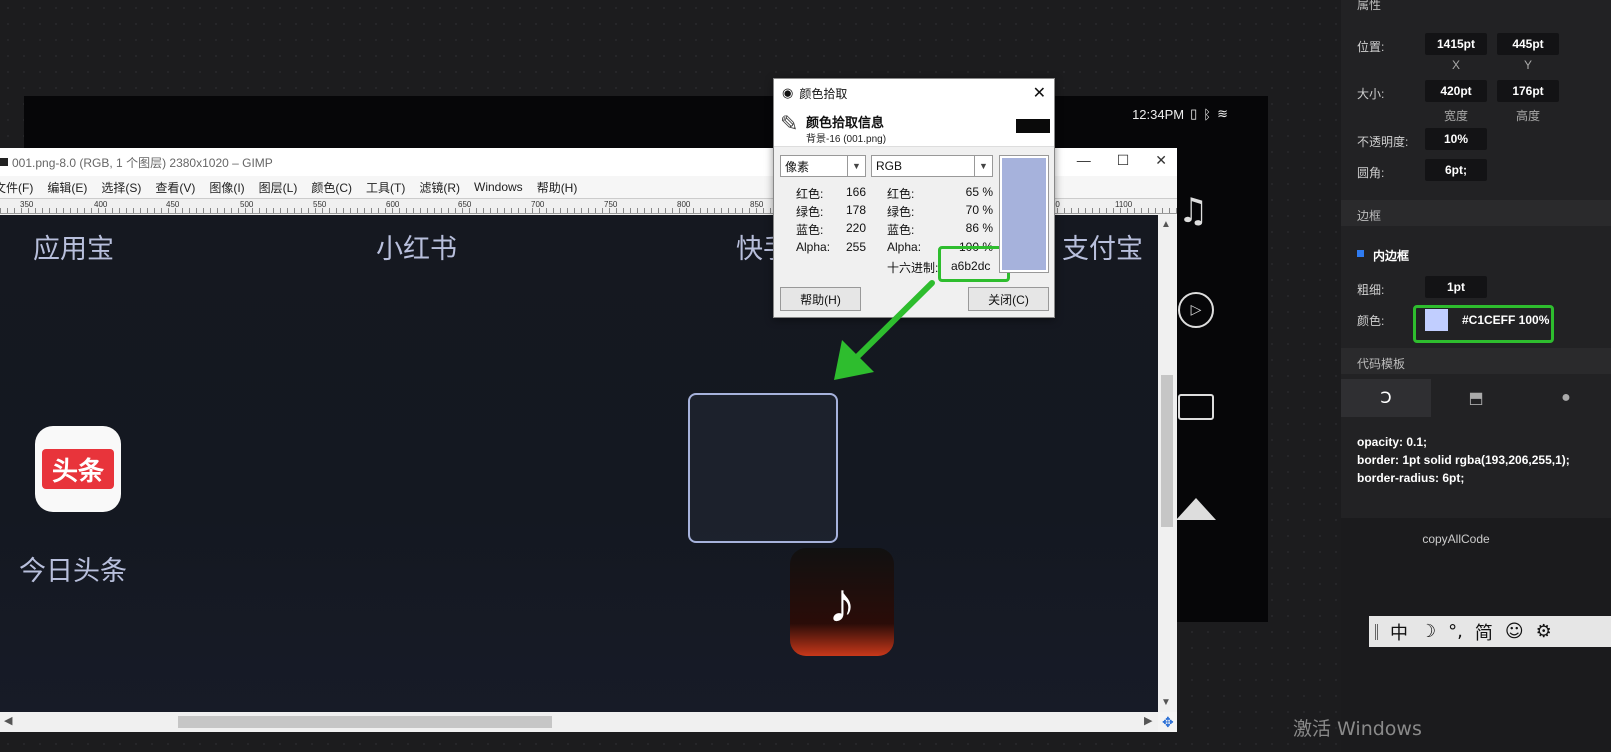  I want to click on navigate-icon: ✥, so click(1168, 722).